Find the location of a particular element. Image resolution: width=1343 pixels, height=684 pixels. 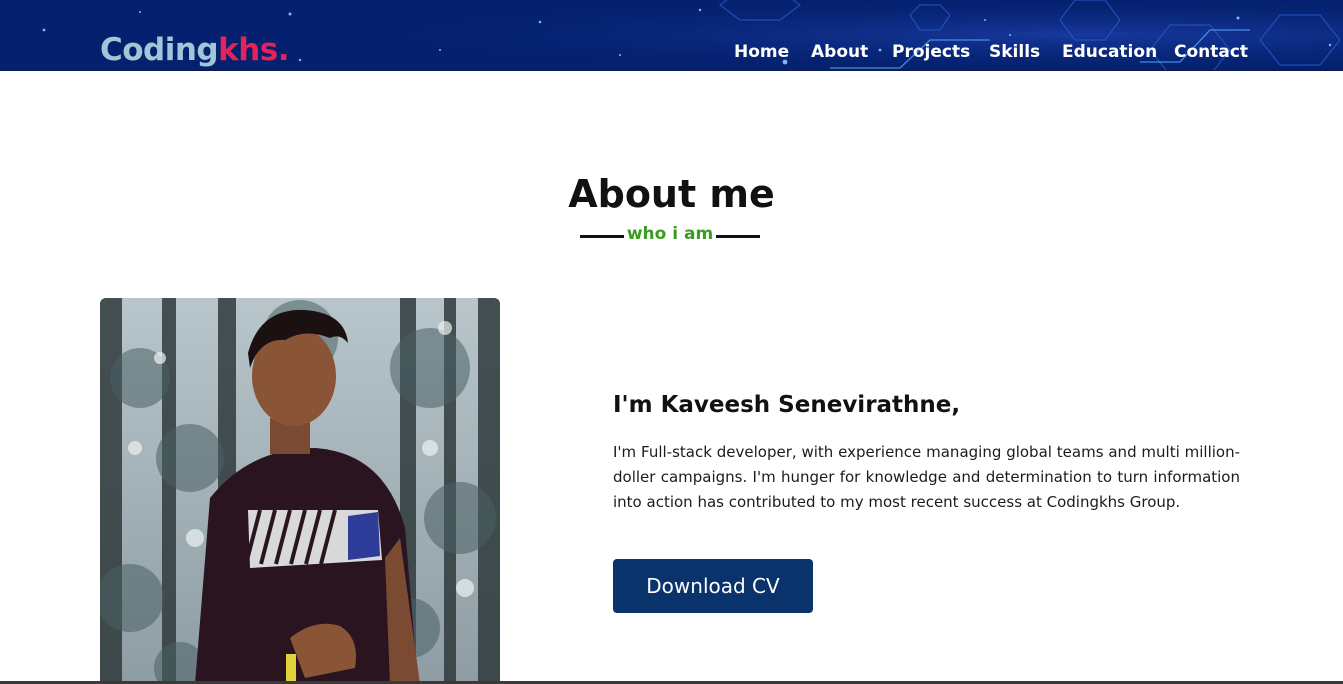

subtitle-line-right is located at coordinates (738, 236).